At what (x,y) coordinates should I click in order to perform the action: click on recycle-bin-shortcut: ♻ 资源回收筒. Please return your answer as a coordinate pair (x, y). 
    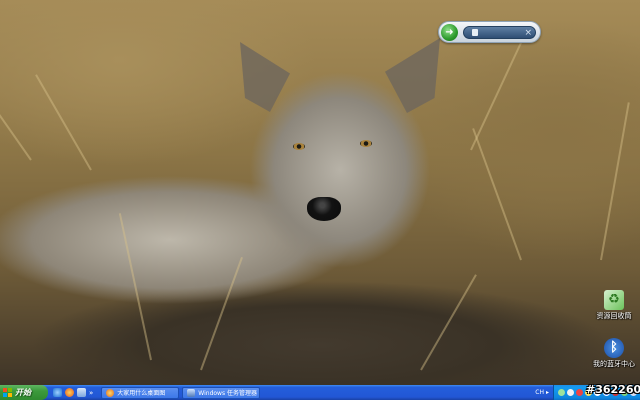
    Looking at the image, I should click on (614, 305).